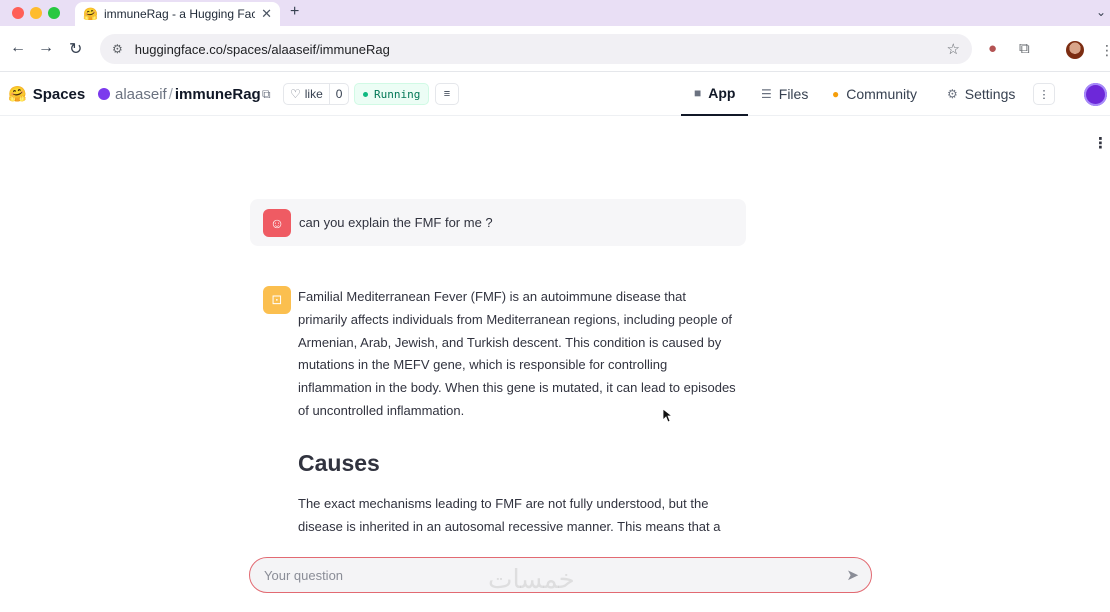 The width and height of the screenshot is (1110, 612). What do you see at coordinates (295, 94) in the screenshot?
I see `heart-icon: ♡` at bounding box center [295, 94].